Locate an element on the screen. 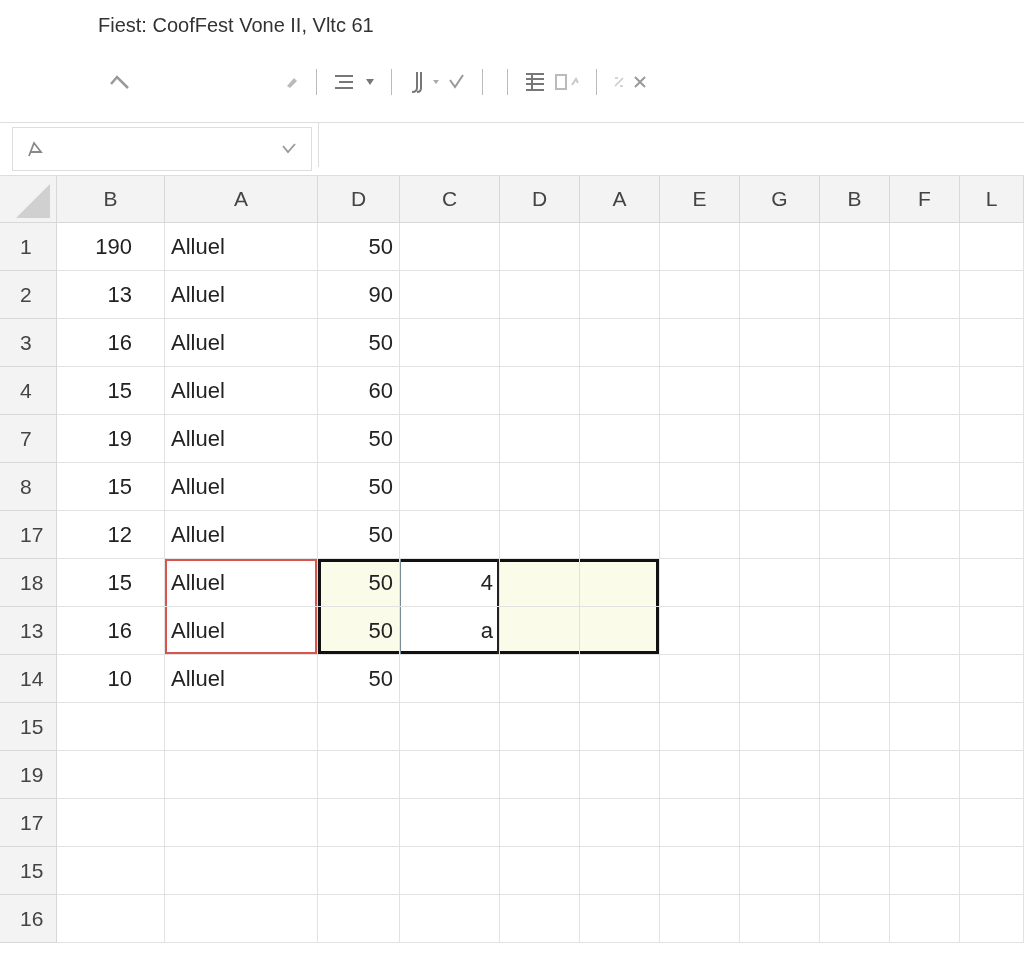 This screenshot has width=1024, height=960. column-header: L is located at coordinates (992, 199).